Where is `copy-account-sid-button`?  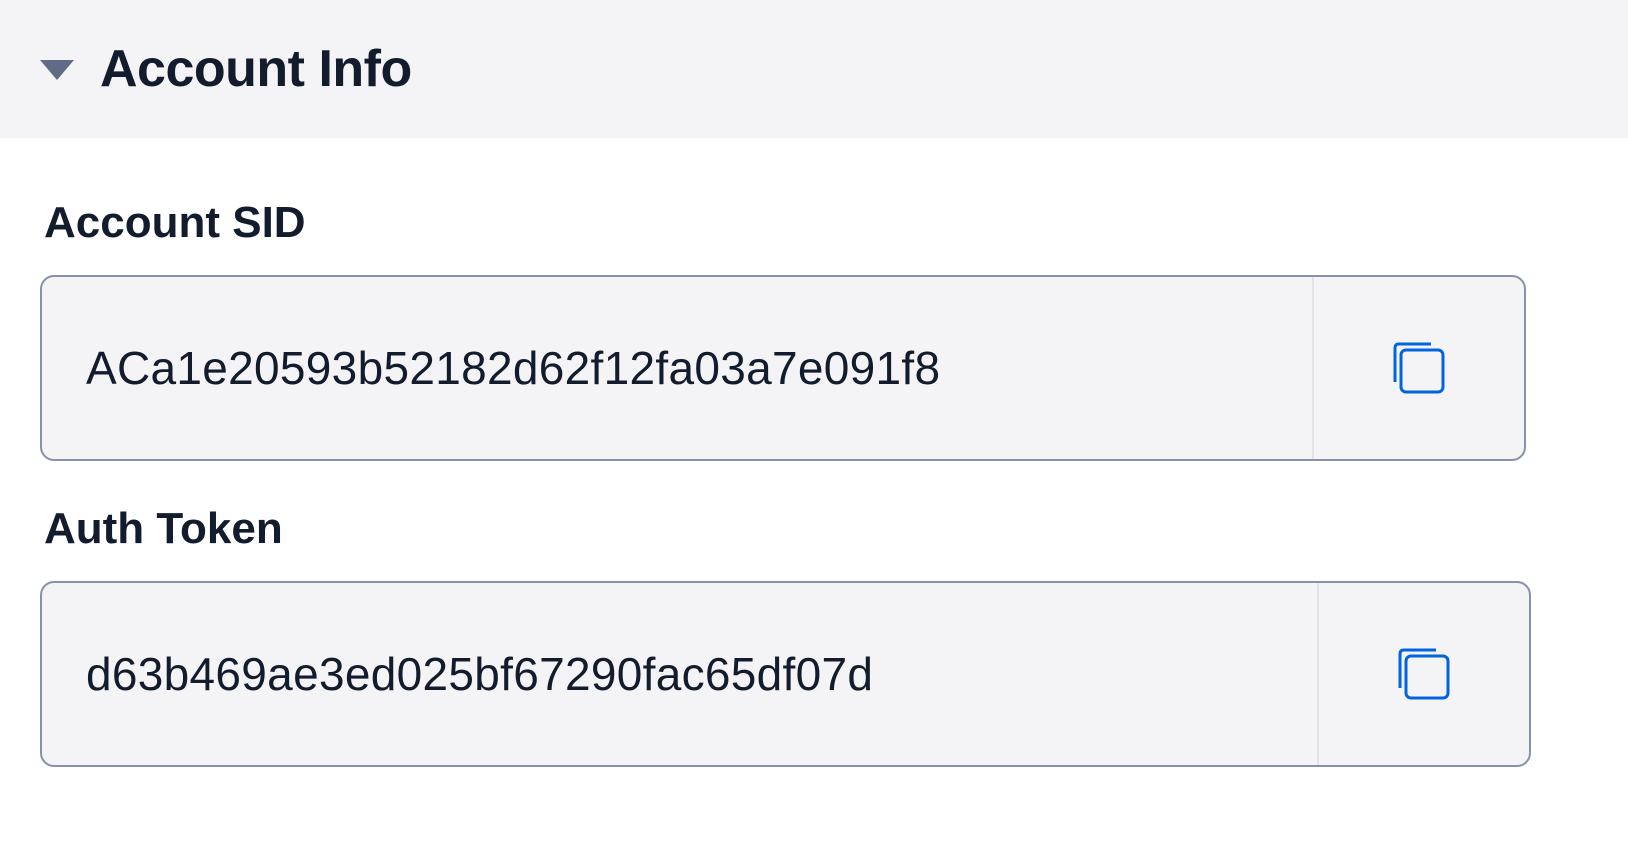 copy-account-sid-button is located at coordinates (1418, 368).